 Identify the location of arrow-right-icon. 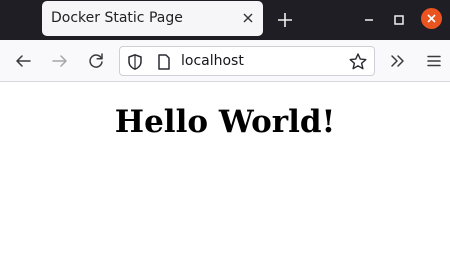
(60, 61).